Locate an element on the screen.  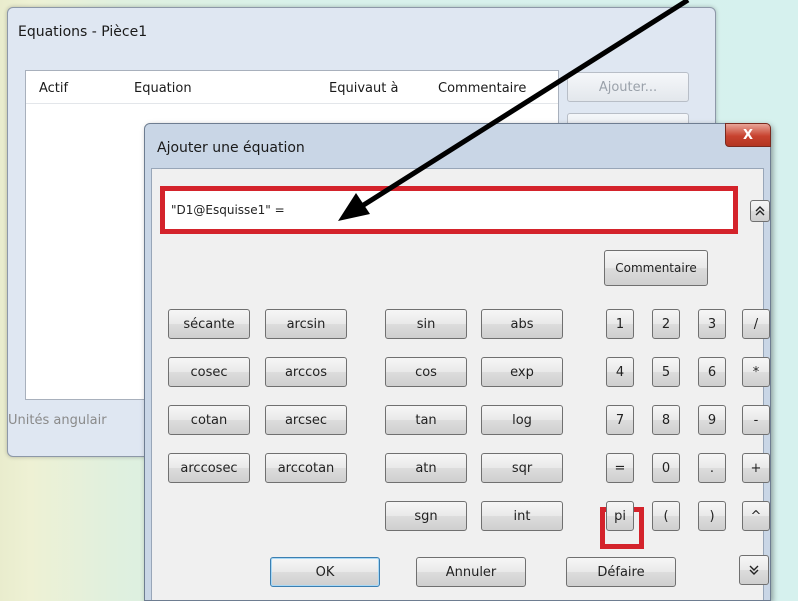
column-commentaire: Commentaire is located at coordinates (482, 88).